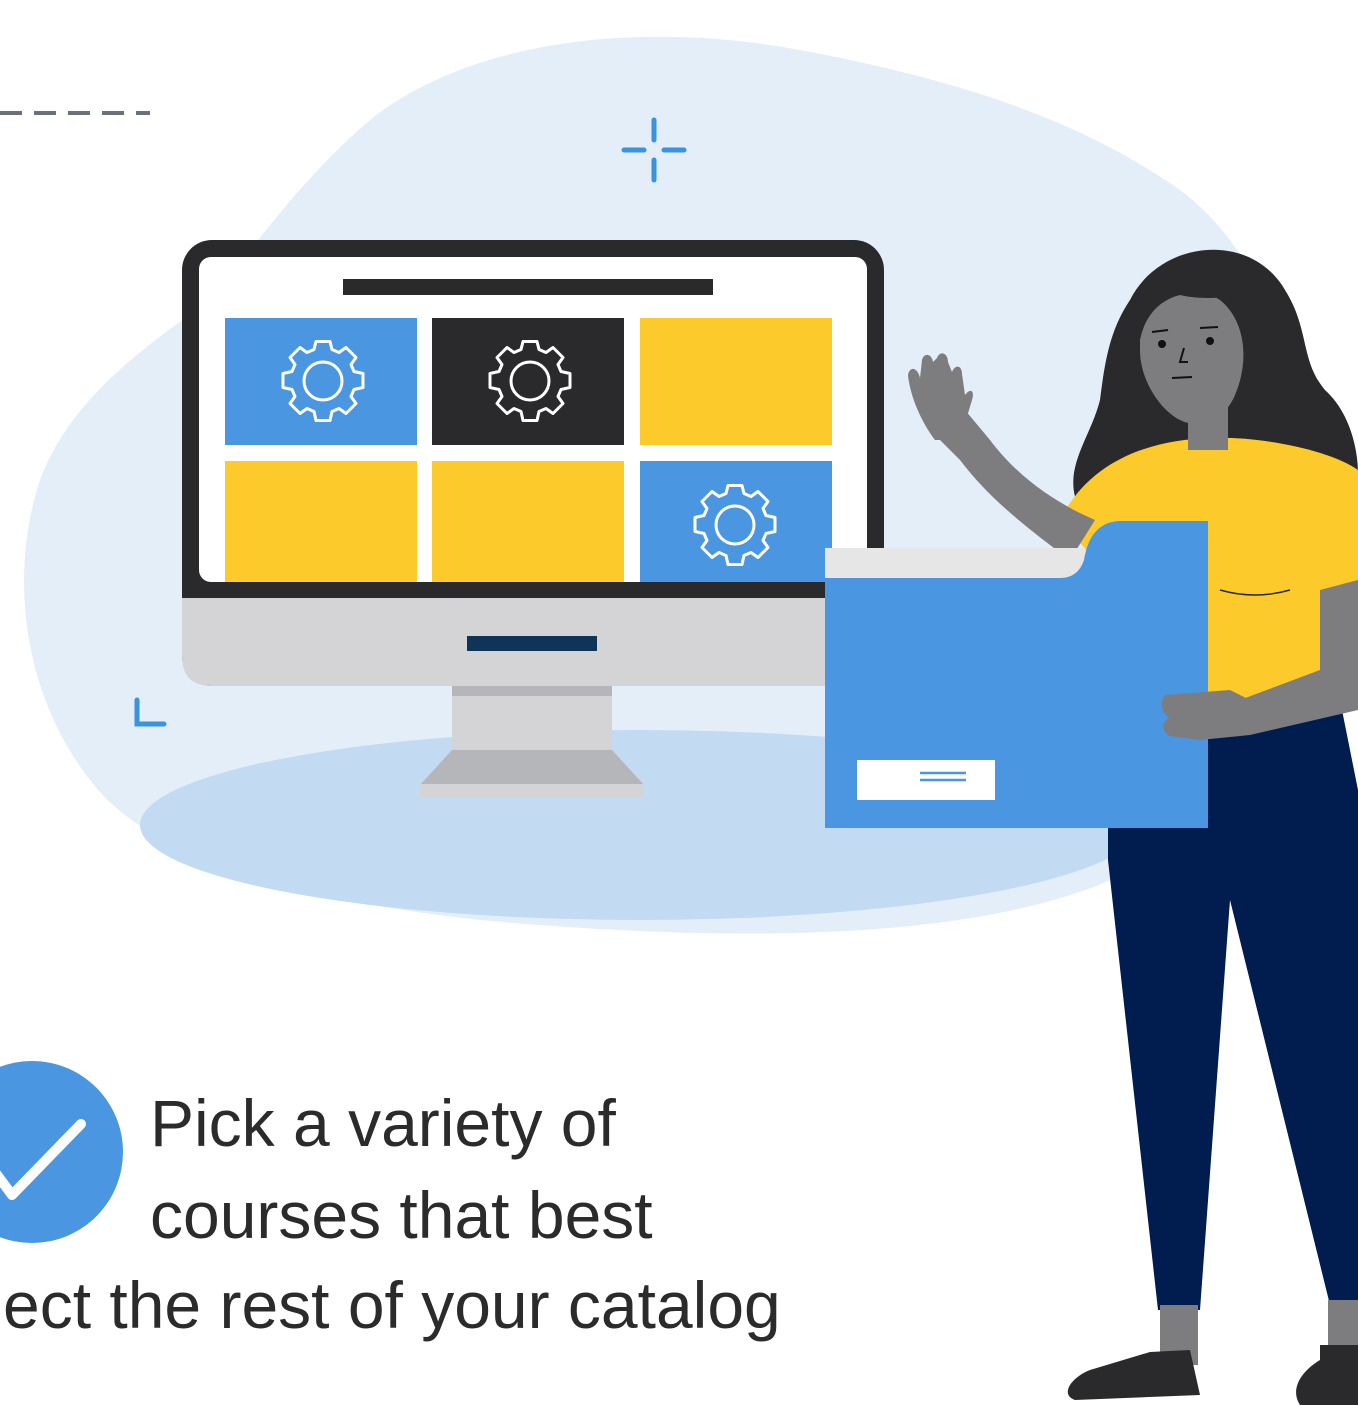 The image size is (1358, 1405). Describe the element at coordinates (1162, 344) in the screenshot. I see `eye-left` at that location.